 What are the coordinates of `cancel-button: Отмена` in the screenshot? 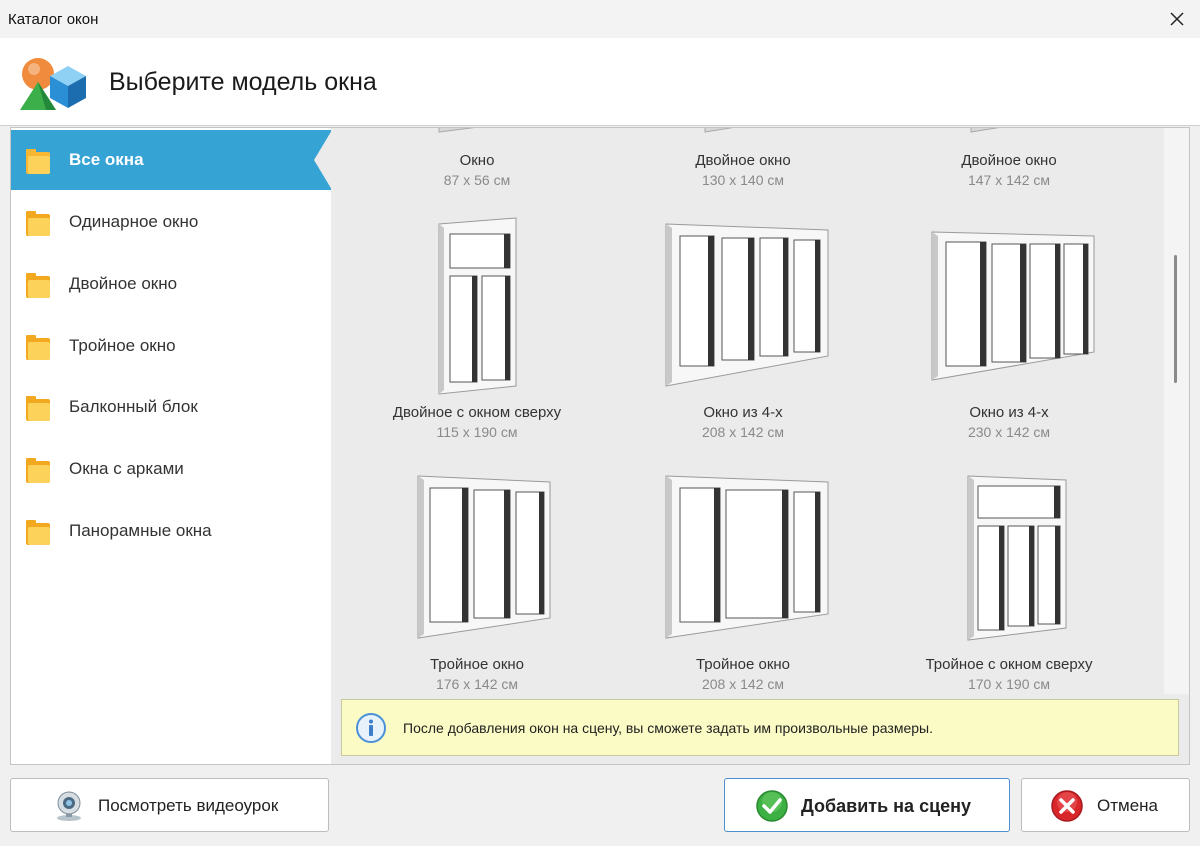 It's located at (1105, 805).